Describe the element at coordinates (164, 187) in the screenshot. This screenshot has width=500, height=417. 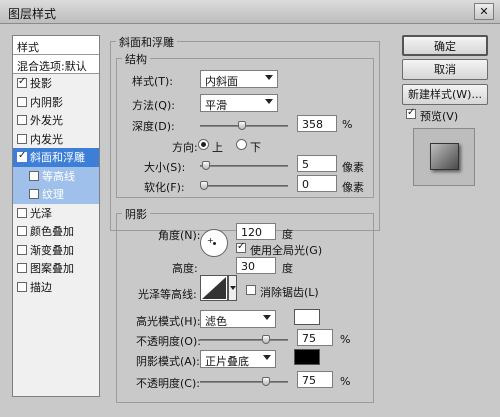
I see `soften-label: 软化(F):` at that location.